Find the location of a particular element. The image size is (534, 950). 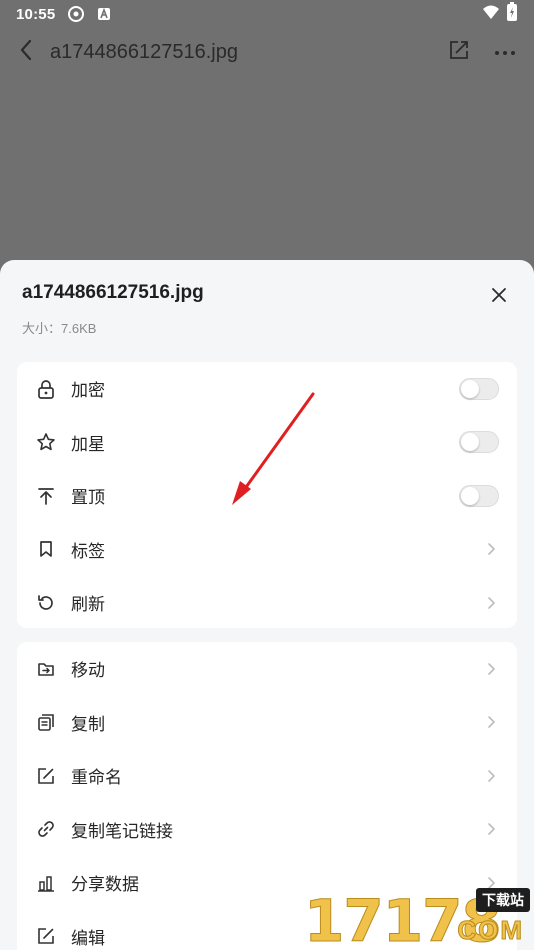

row-label: 加星 is located at coordinates (88, 444).